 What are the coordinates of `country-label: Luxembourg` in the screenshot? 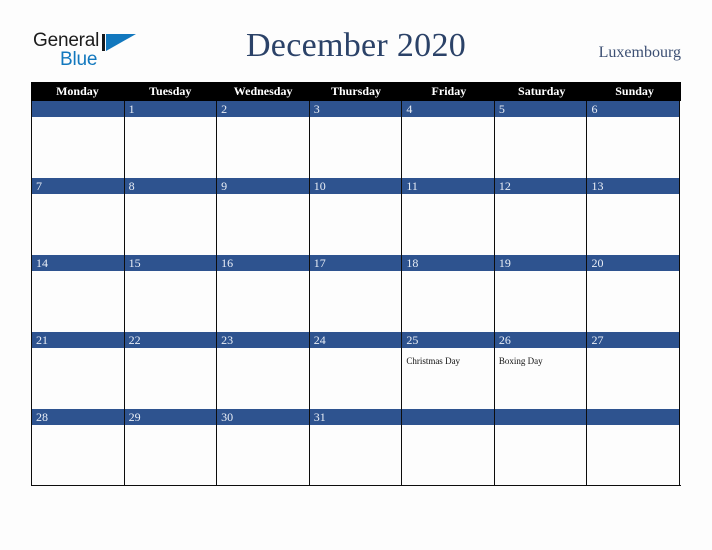 It's located at (639, 52).